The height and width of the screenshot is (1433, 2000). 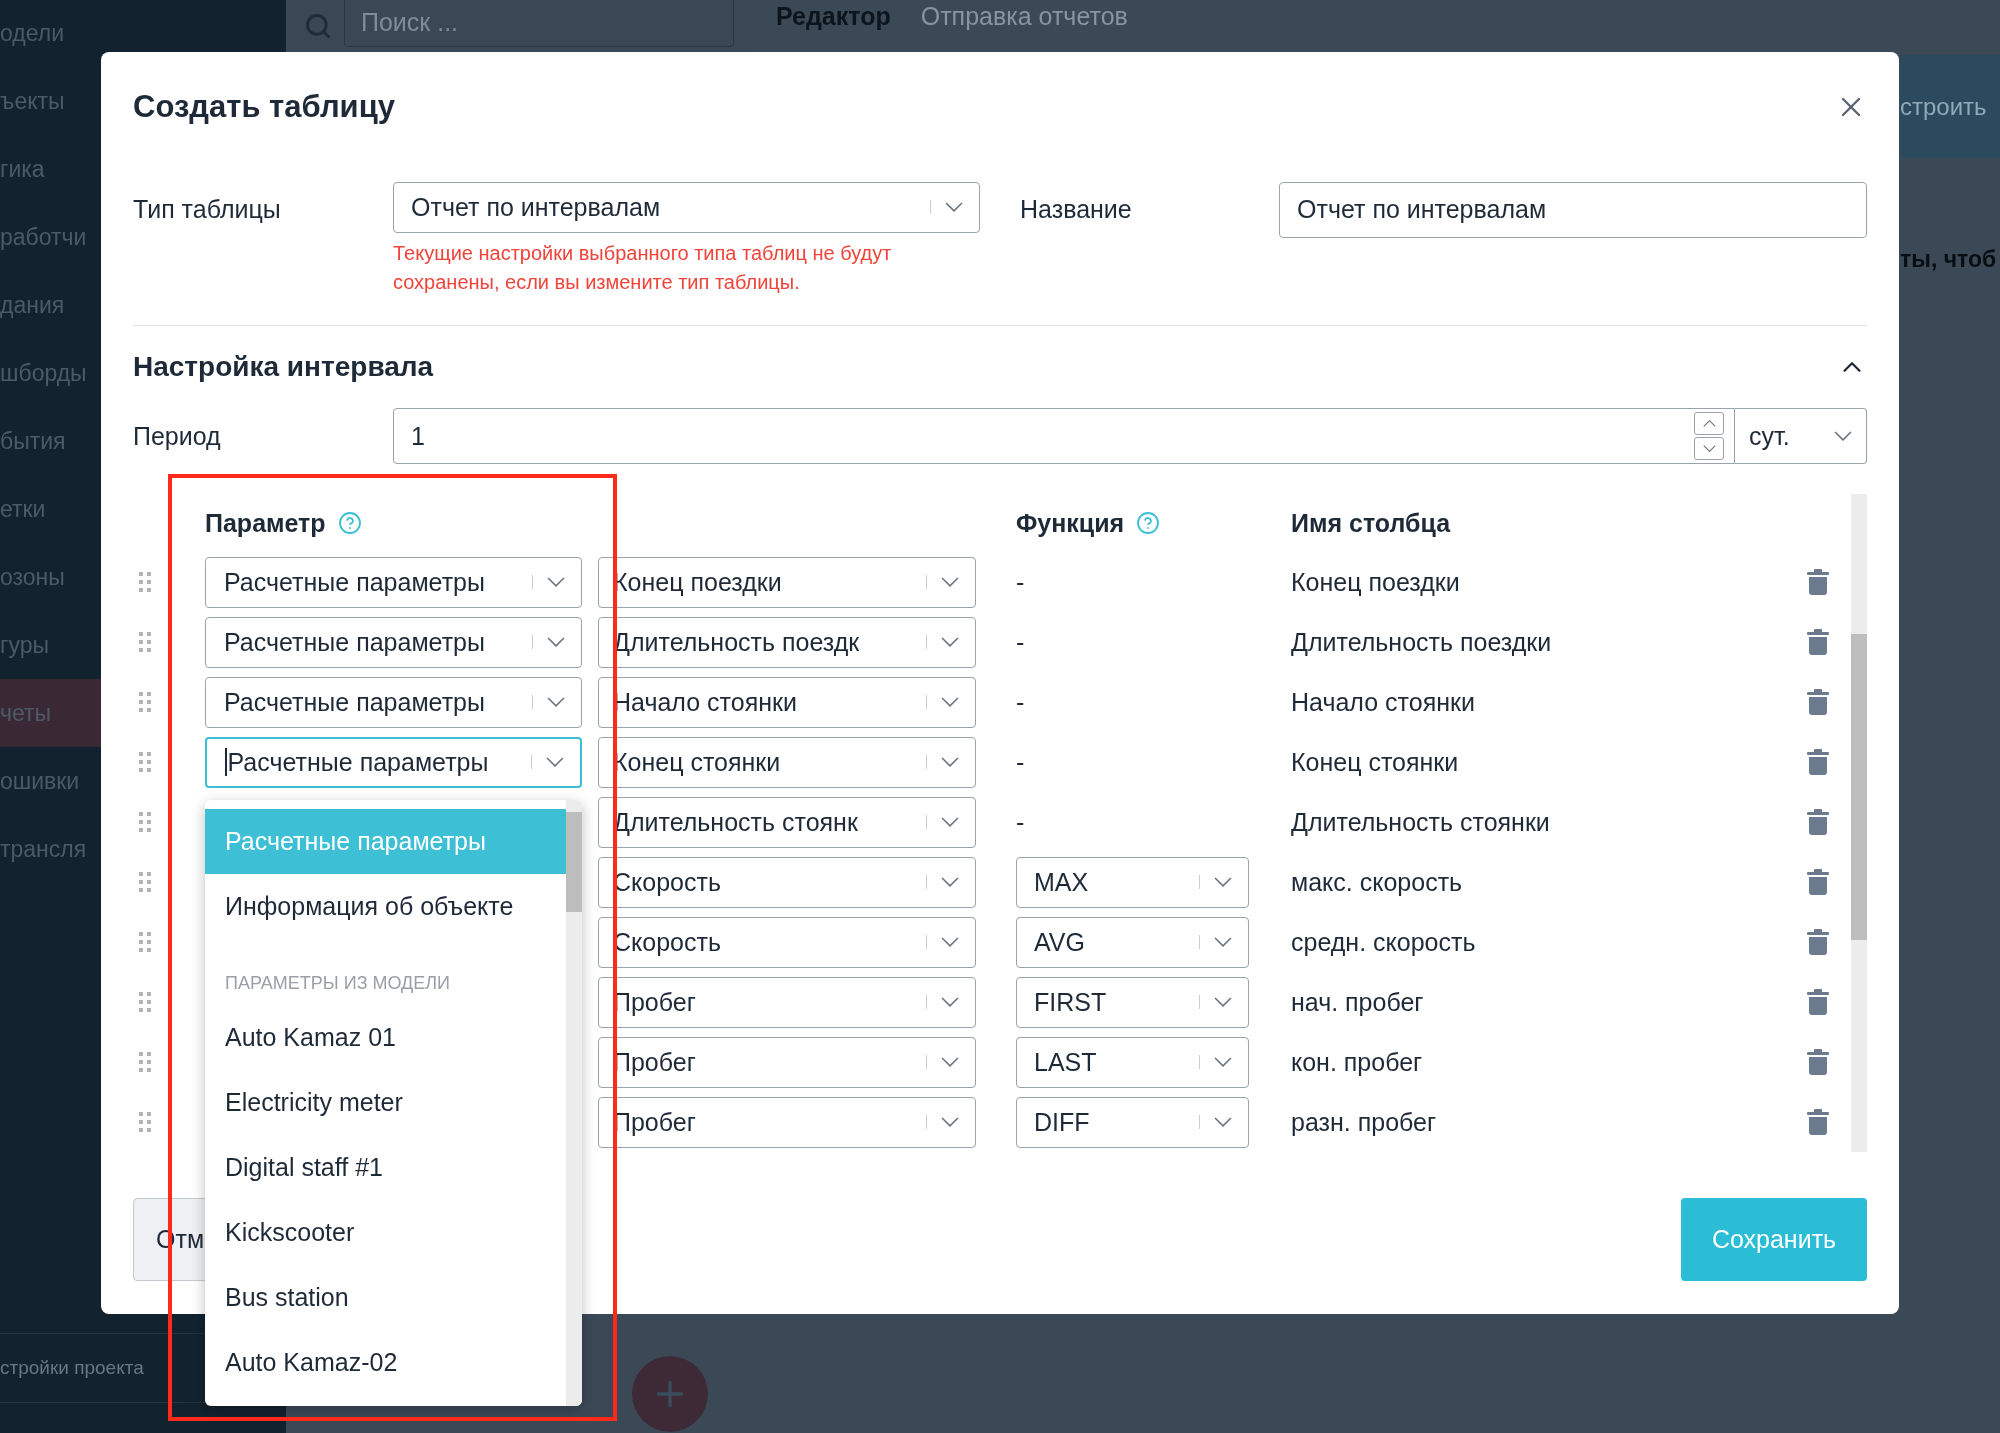 I want to click on column-header: Функция, so click(x=1070, y=523).